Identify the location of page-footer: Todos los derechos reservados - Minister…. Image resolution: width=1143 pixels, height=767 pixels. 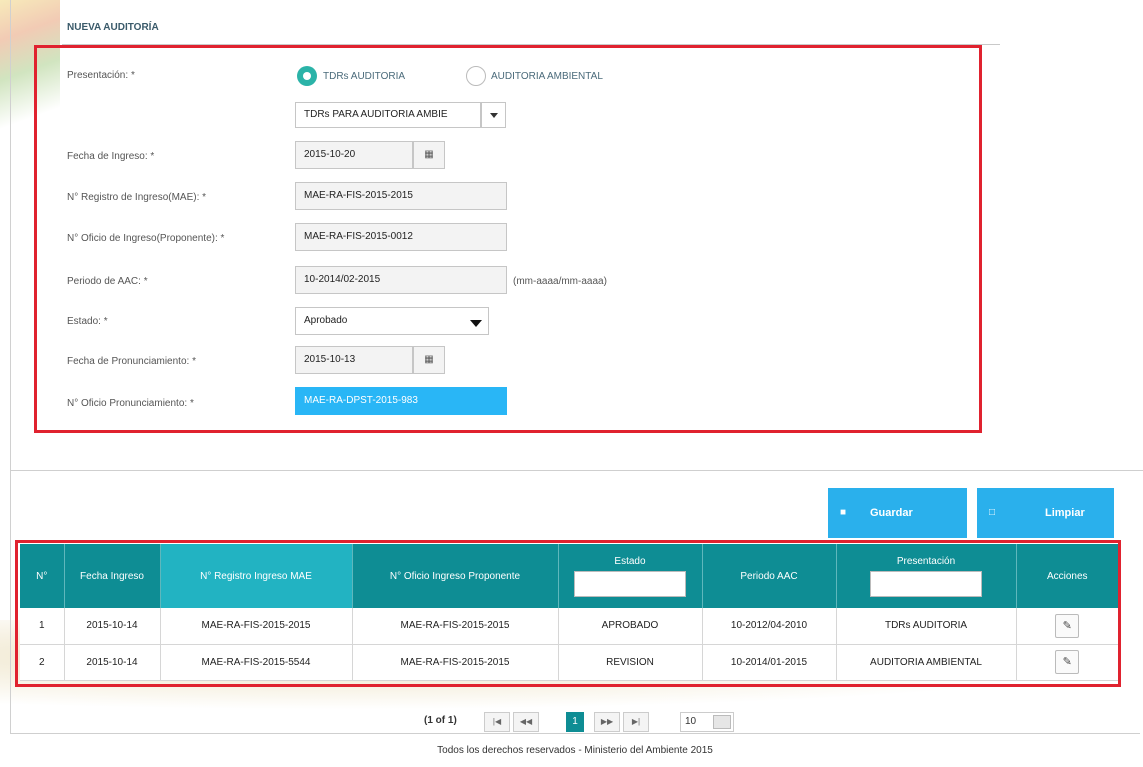
(575, 750).